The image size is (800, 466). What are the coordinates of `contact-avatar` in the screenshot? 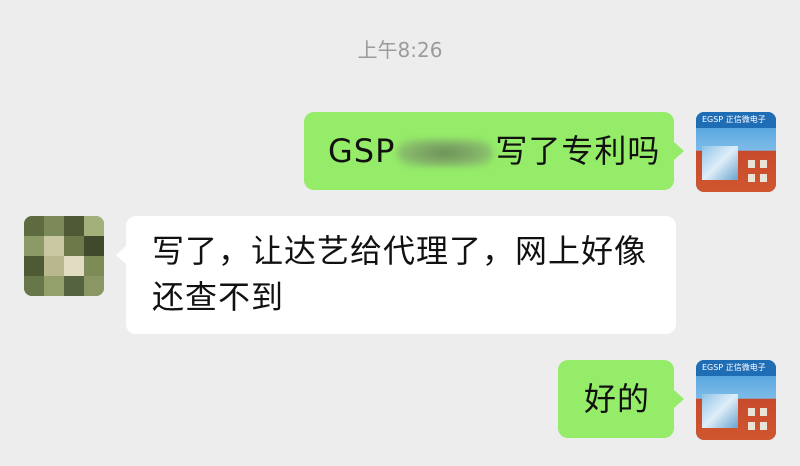 It's located at (64, 256).